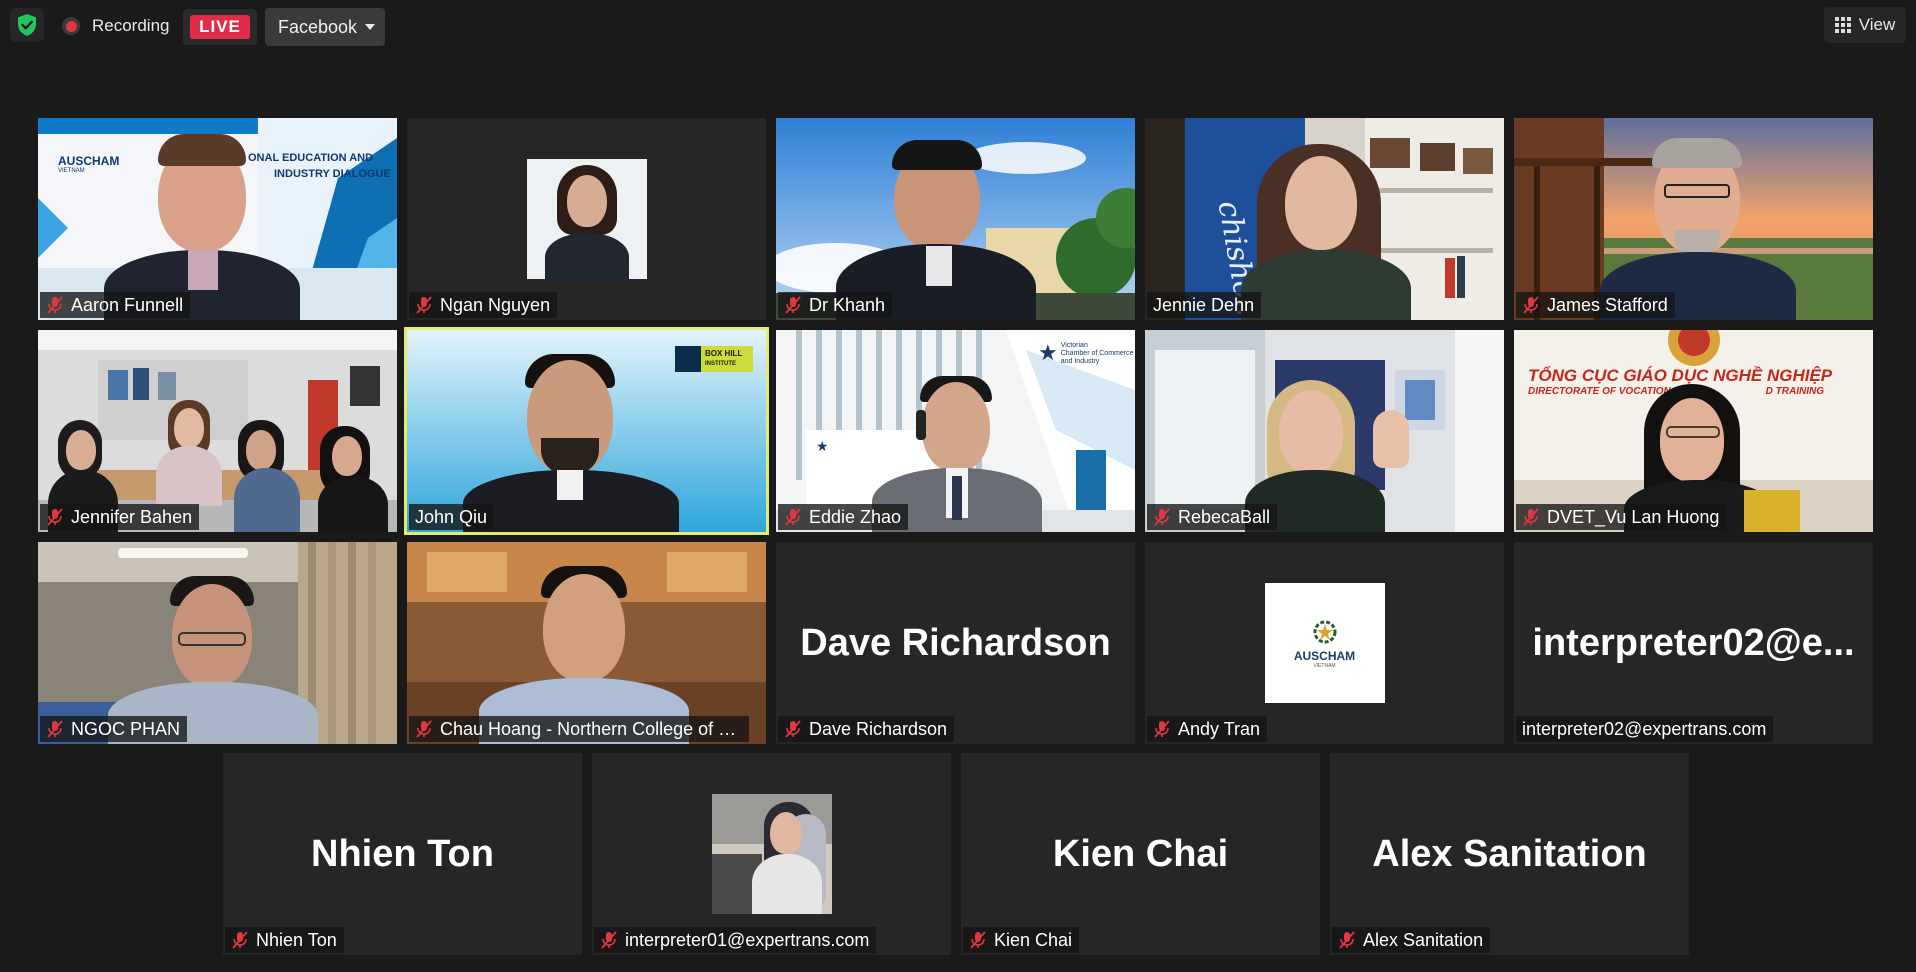 This screenshot has height=972, width=1916. I want to click on participant-name-label: James Stafford, so click(1595, 305).